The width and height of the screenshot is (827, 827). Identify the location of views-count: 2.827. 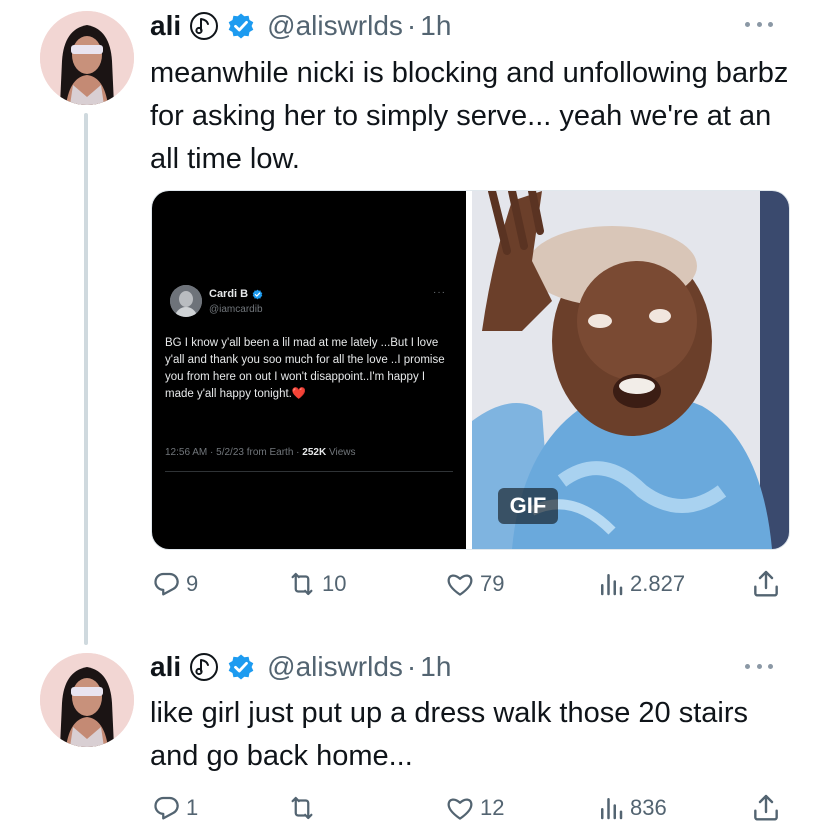
(658, 583).